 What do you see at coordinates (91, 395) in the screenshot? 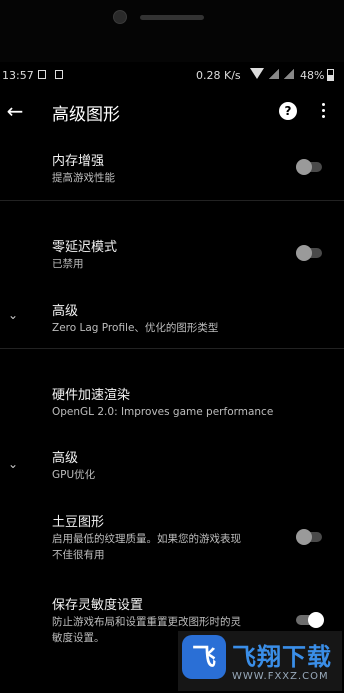
I see `setting-label: 硬件加速渲染` at bounding box center [91, 395].